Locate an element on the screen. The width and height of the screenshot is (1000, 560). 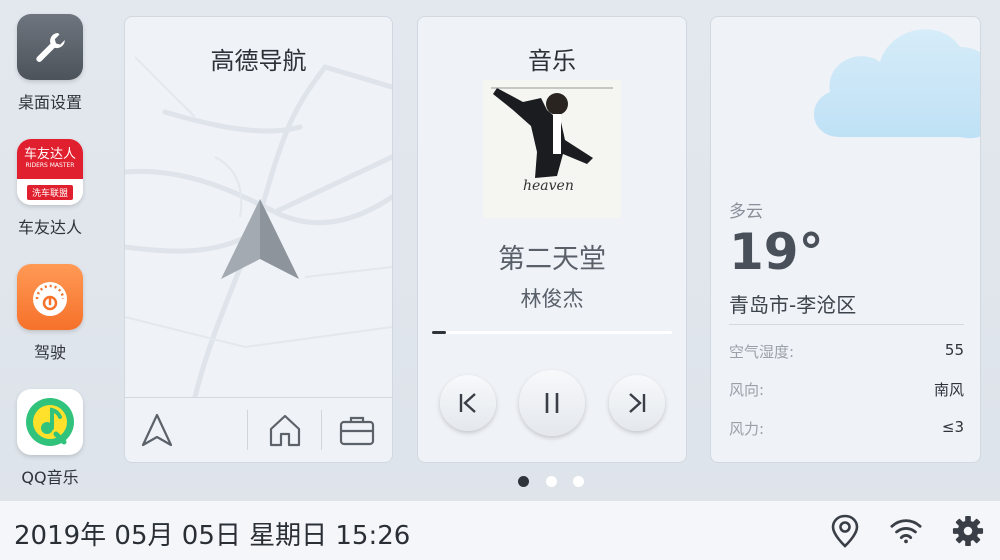
app-riders-master: 车友达人 RIDERS MASTER 洗车联盟 车友达人 is located at coordinates (50, 188).